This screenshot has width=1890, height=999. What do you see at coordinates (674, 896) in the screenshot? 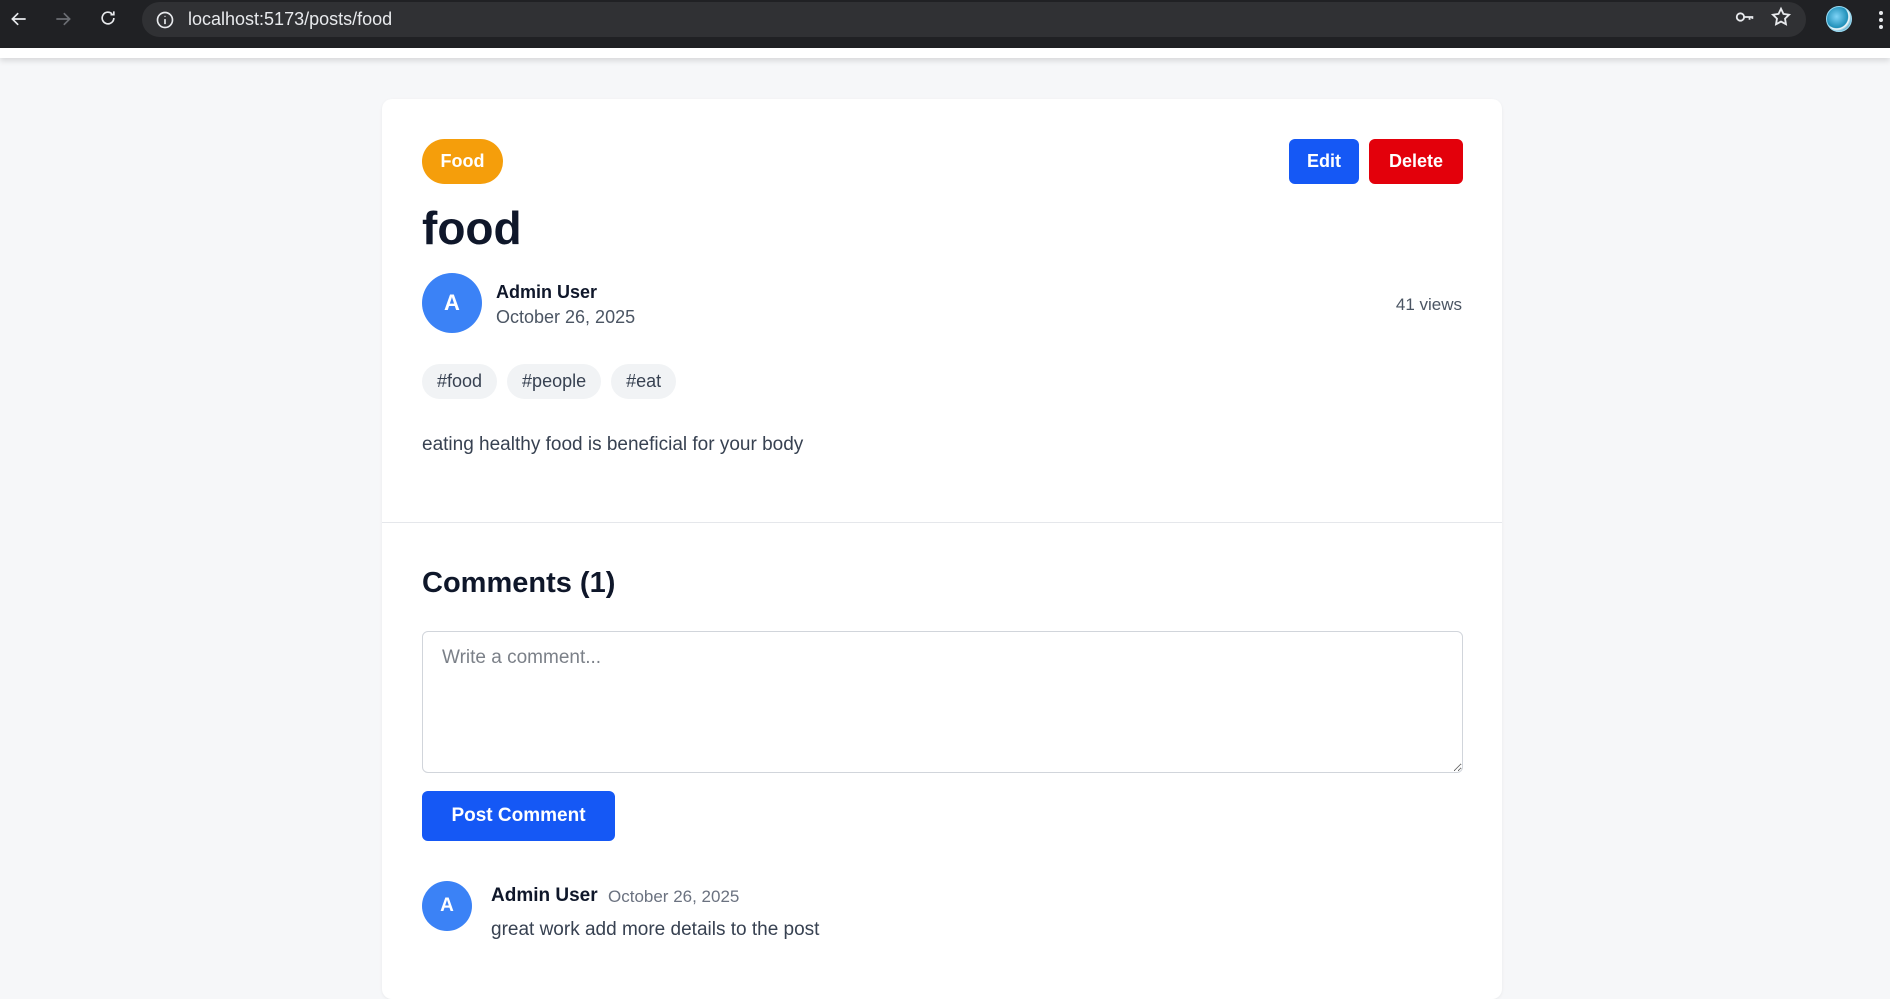
I see `comment-date: October 26, 2025` at bounding box center [674, 896].